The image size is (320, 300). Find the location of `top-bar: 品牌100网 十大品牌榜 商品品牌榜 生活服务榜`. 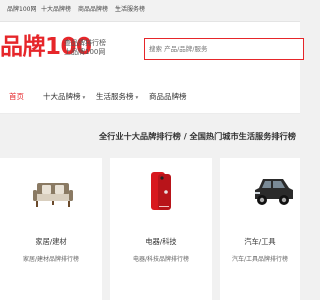

top-bar: 品牌100网 十大品牌榜 商品品牌榜 生活服务榜 is located at coordinates (150, 11).